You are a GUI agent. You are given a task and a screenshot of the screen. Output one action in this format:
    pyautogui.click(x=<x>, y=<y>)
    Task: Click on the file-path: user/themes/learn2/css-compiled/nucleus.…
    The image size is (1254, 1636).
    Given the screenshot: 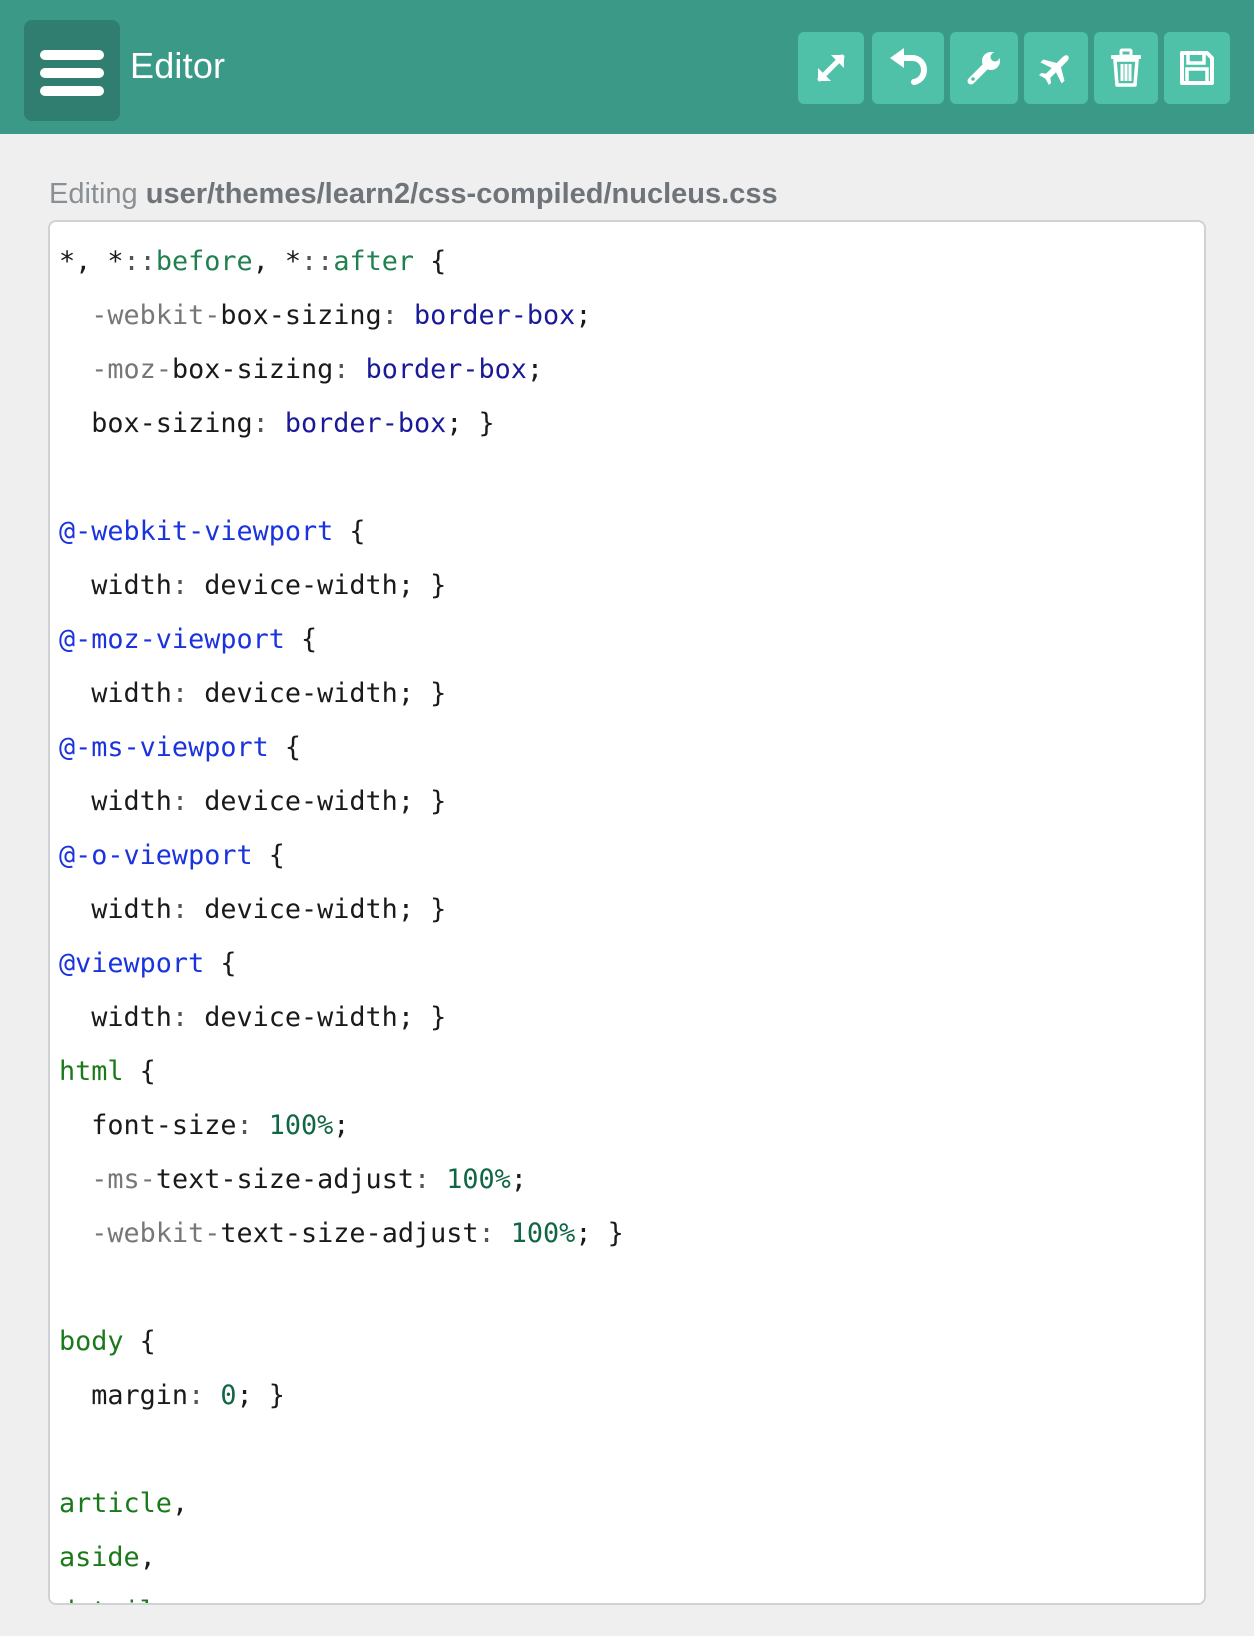 What is the action you would take?
    pyautogui.click(x=461, y=194)
    